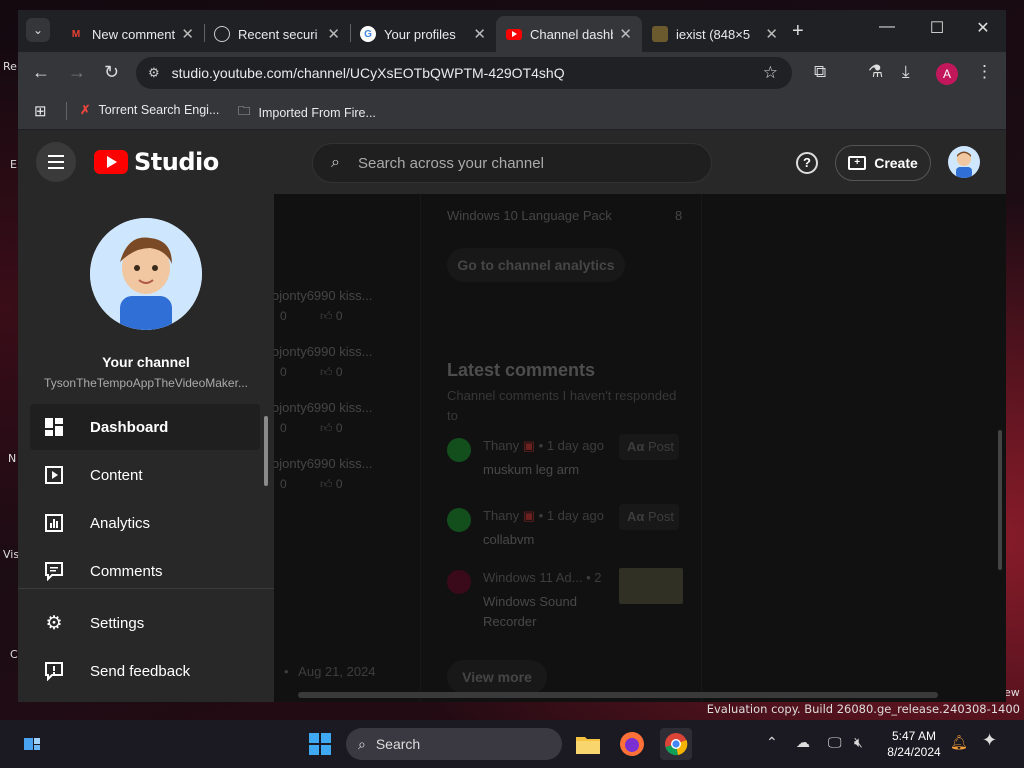 This screenshot has width=1024, height=768. Describe the element at coordinates (10, 66) in the screenshot. I see `desktop-icon-label: Re` at that location.